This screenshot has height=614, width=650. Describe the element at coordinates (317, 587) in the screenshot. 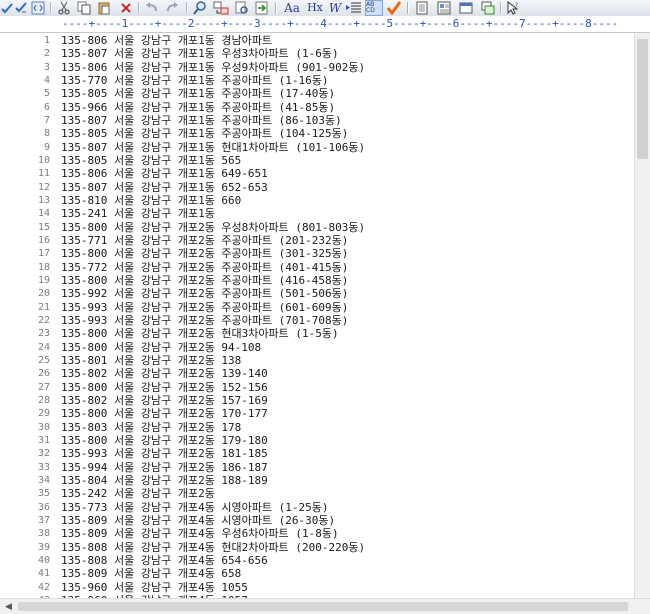

I see `text-line: 42 135-960 서울 강남구 개포4동 1055` at that location.